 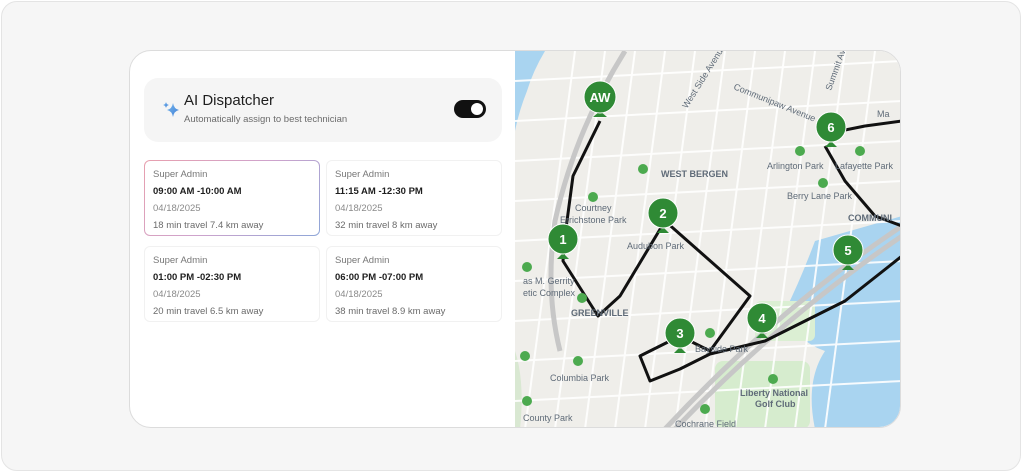 I want to click on place-label: Cochrane Field, so click(x=705, y=423).